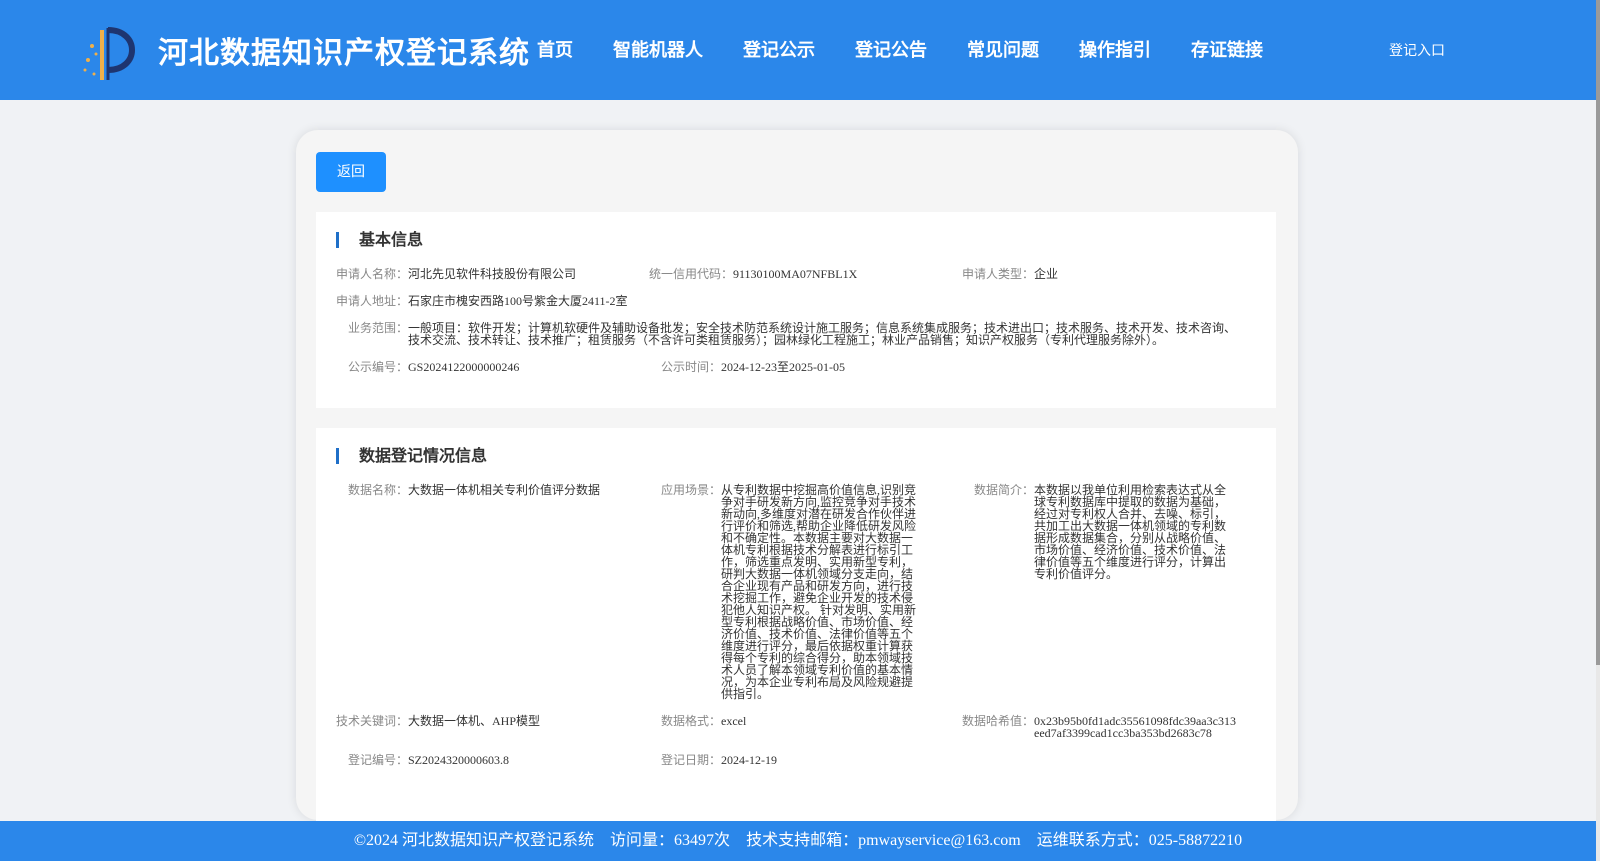  I want to click on reg-no-field: 登记编号： SZ2024320000603.8, so click(486, 760).